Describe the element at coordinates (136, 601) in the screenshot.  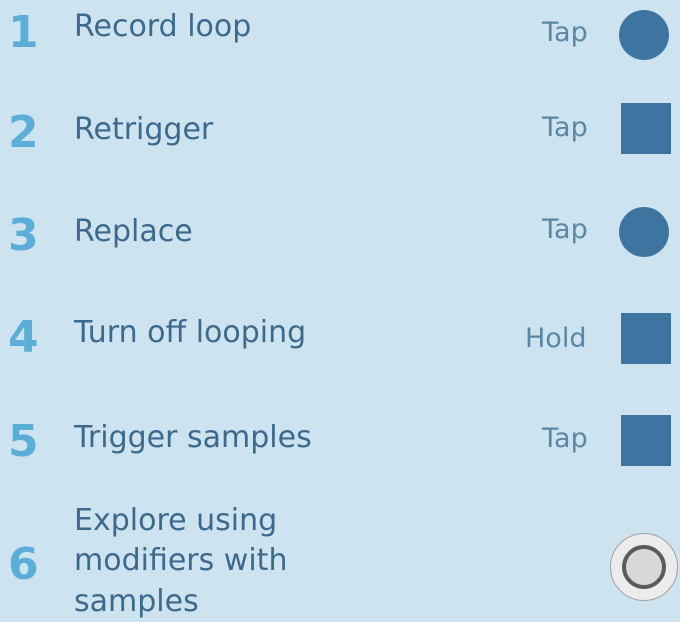
I see `step-label-line-3: samples` at that location.